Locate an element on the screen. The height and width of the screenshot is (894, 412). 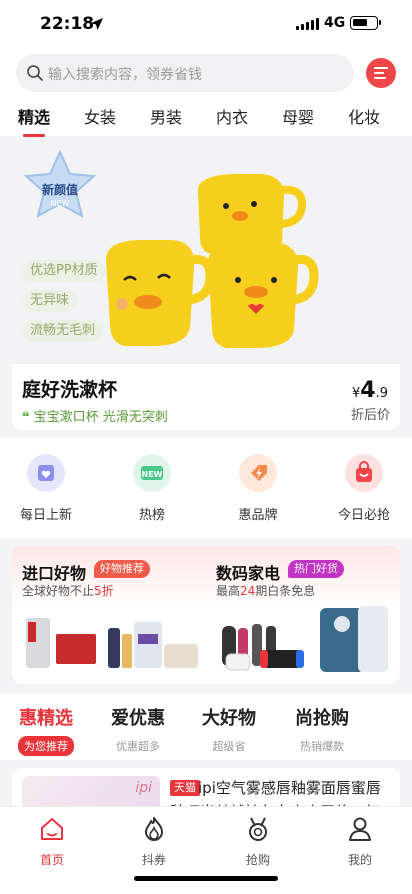
status-bar: 22:18 4G is located at coordinates (206, 24).